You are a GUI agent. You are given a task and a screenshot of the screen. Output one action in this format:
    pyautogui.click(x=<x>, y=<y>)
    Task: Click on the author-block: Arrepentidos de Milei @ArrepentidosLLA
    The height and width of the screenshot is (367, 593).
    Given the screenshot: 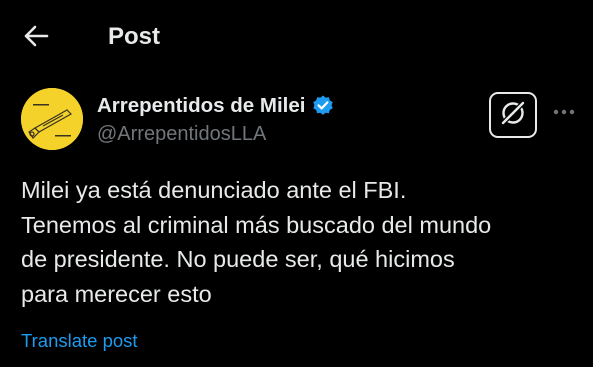 What is the action you would take?
    pyautogui.click(x=216, y=119)
    